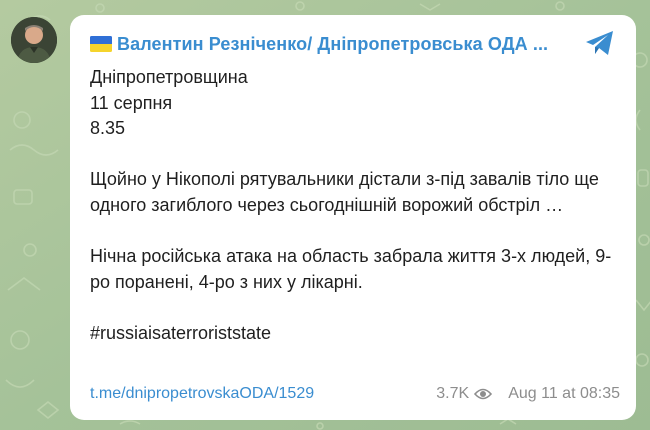 This screenshot has height=430, width=650. Describe the element at coordinates (483, 394) in the screenshot. I see `eye-icon` at that location.